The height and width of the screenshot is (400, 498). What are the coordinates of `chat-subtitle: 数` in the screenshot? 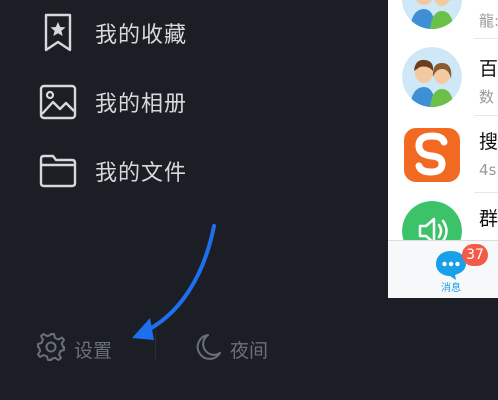 It's located at (487, 97).